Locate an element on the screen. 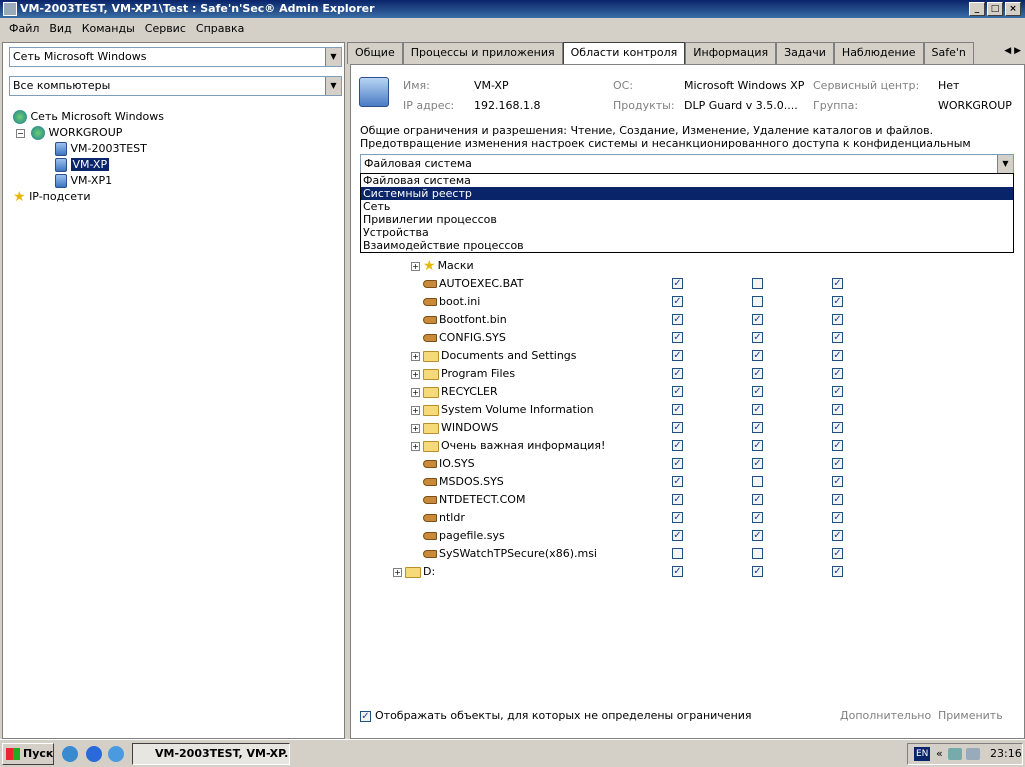 The width and height of the screenshot is (1025, 767). media-player-icon is located at coordinates (70, 754).